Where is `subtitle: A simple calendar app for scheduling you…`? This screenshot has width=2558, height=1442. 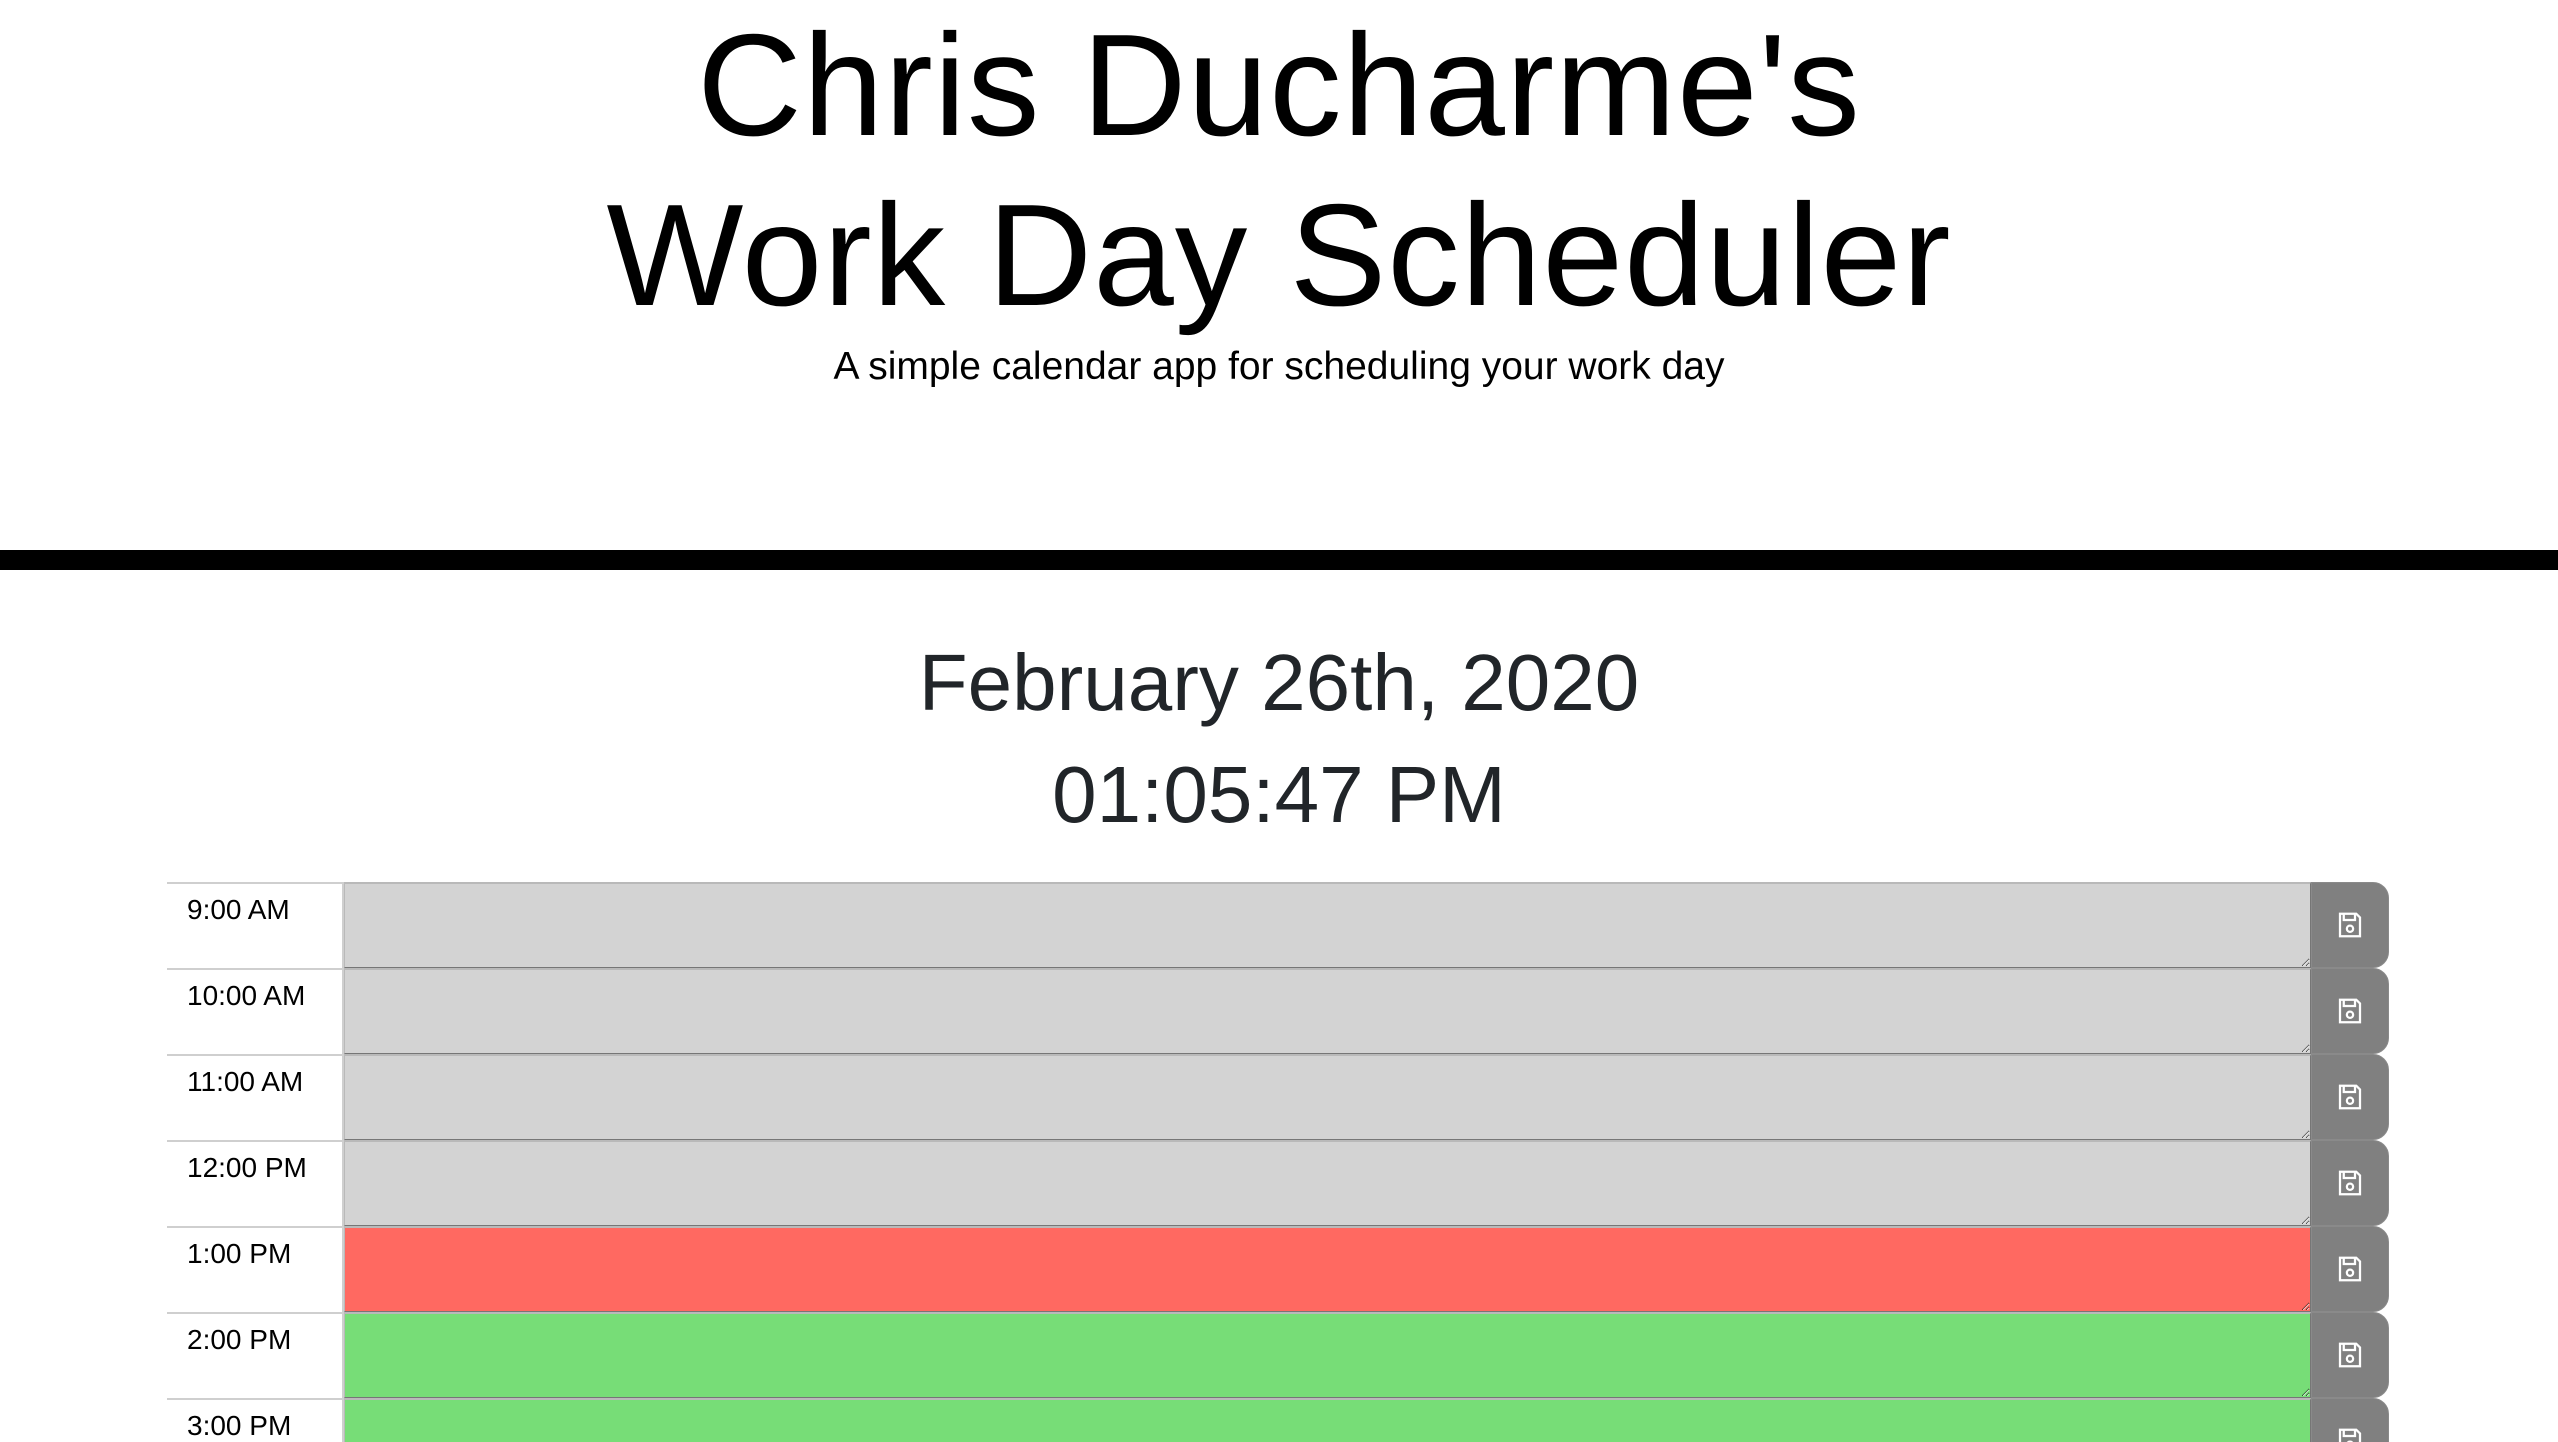 subtitle: A simple calendar app for scheduling you… is located at coordinates (1279, 366).